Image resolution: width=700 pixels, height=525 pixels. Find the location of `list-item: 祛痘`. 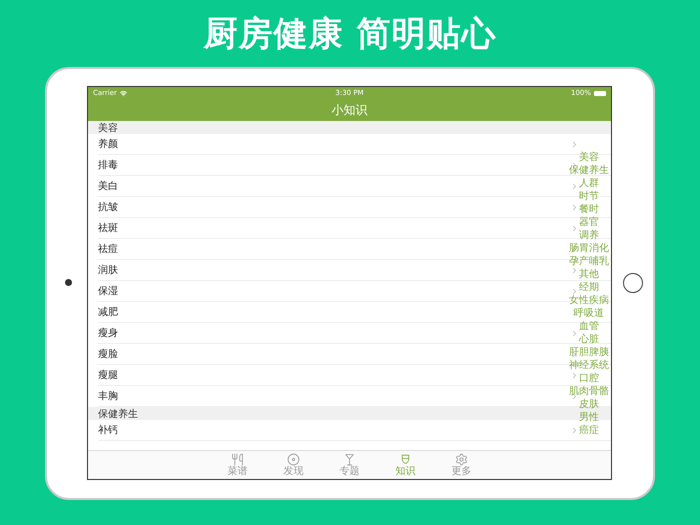

list-item: 祛痘 is located at coordinates (108, 249).